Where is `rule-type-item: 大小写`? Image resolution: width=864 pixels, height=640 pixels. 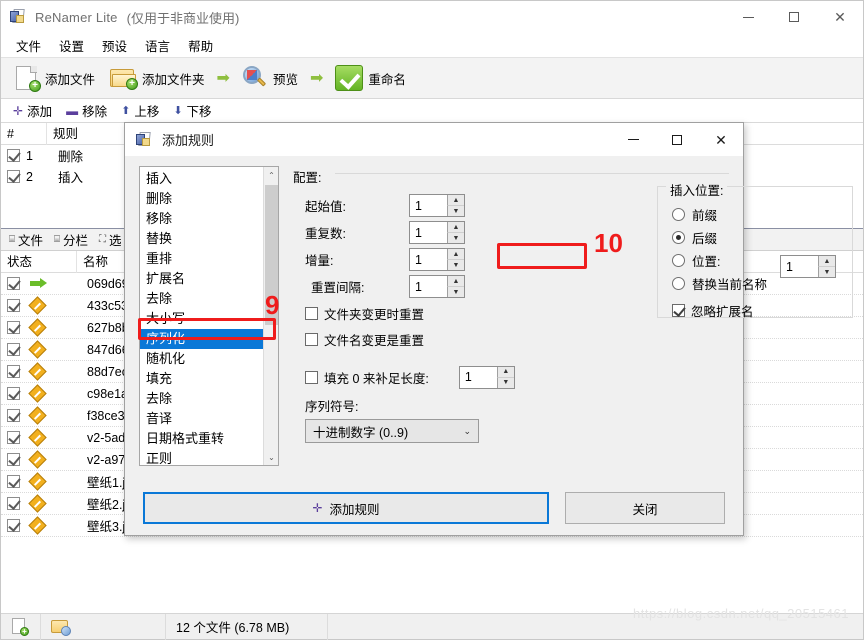 rule-type-item: 大小写 is located at coordinates (209, 319).